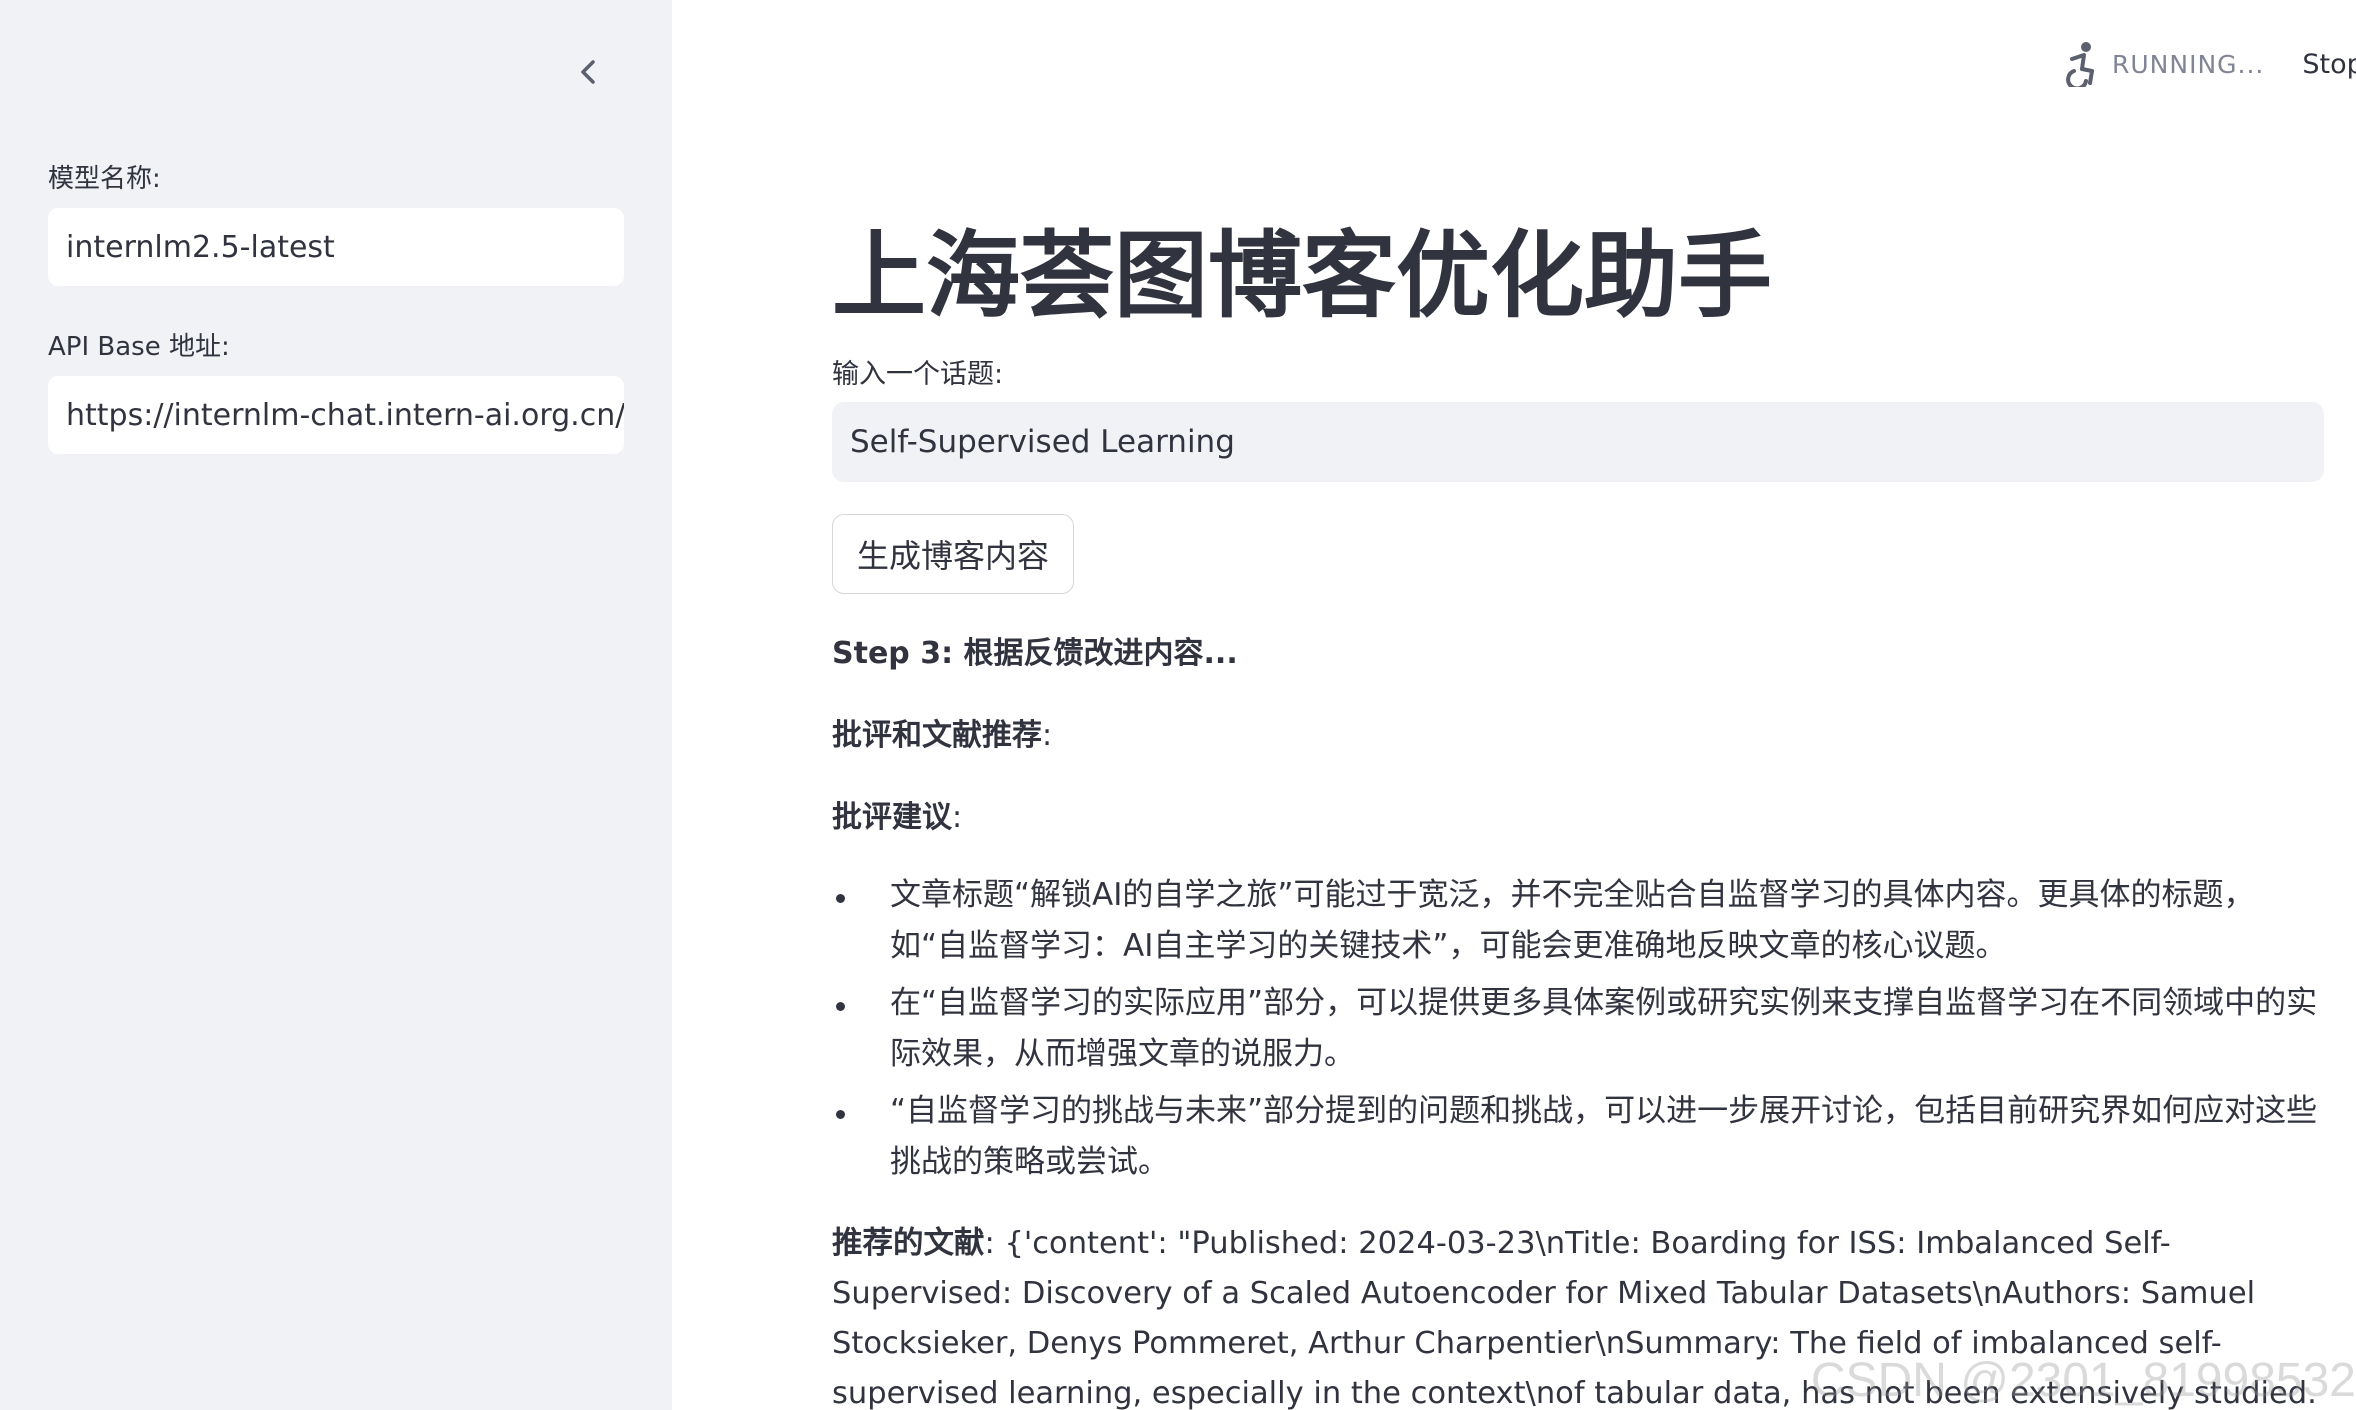 This screenshot has height=1410, width=2356. I want to click on generate-blog-button: 生成博客内容, so click(953, 554).